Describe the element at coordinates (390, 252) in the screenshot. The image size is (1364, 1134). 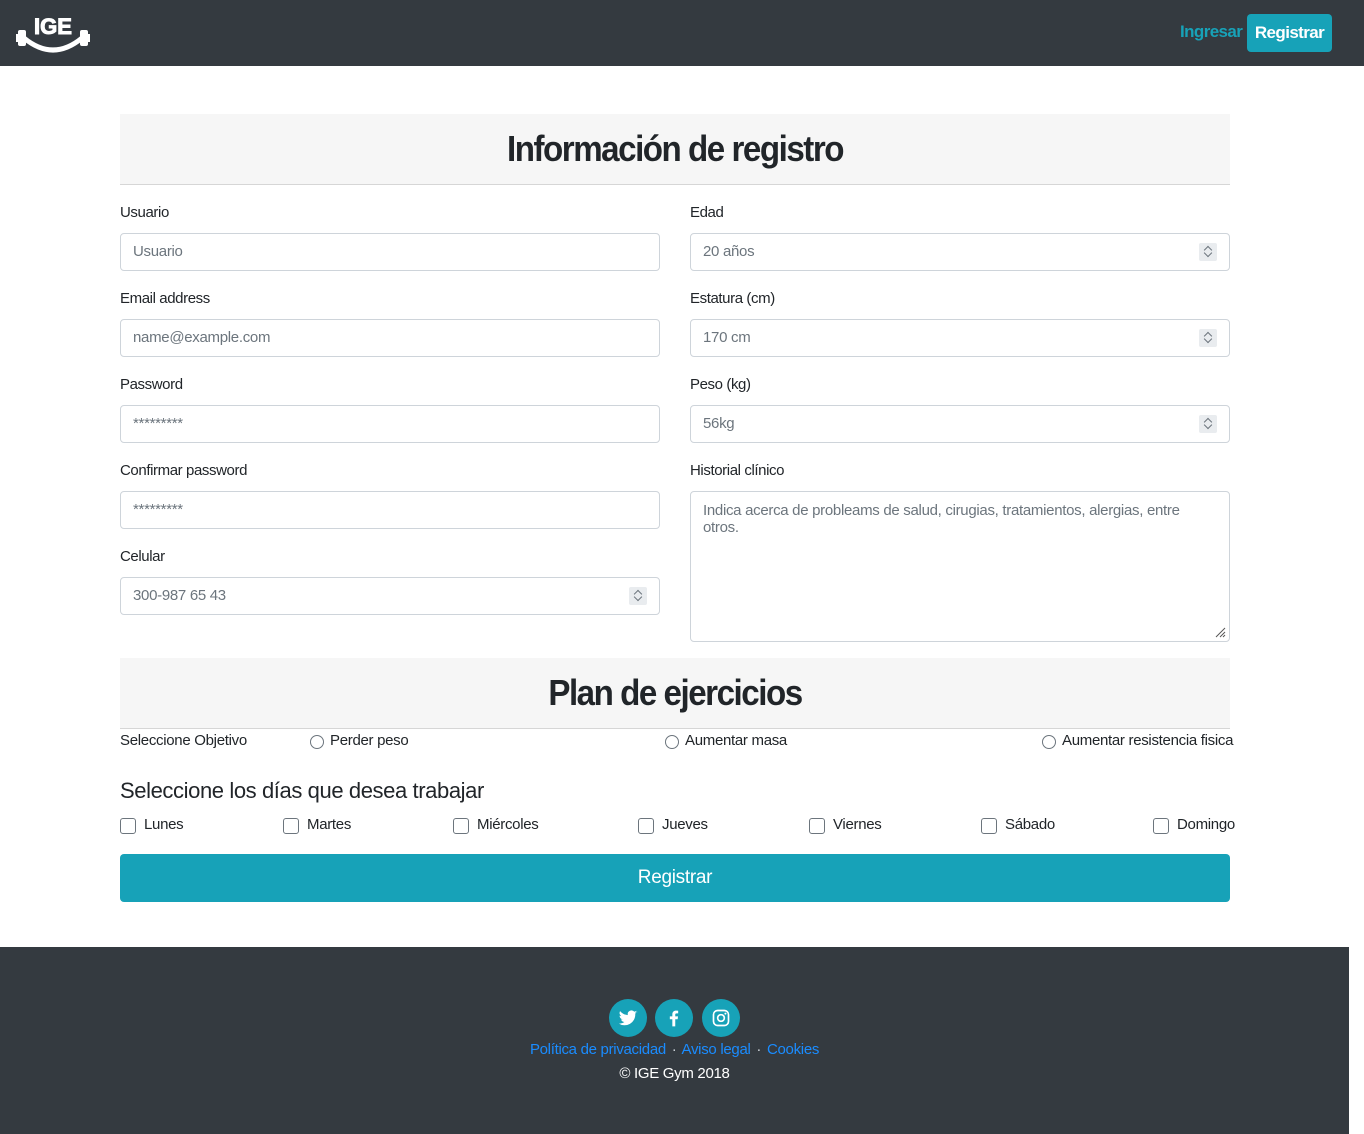
I see `usuario-input: Usuario` at that location.